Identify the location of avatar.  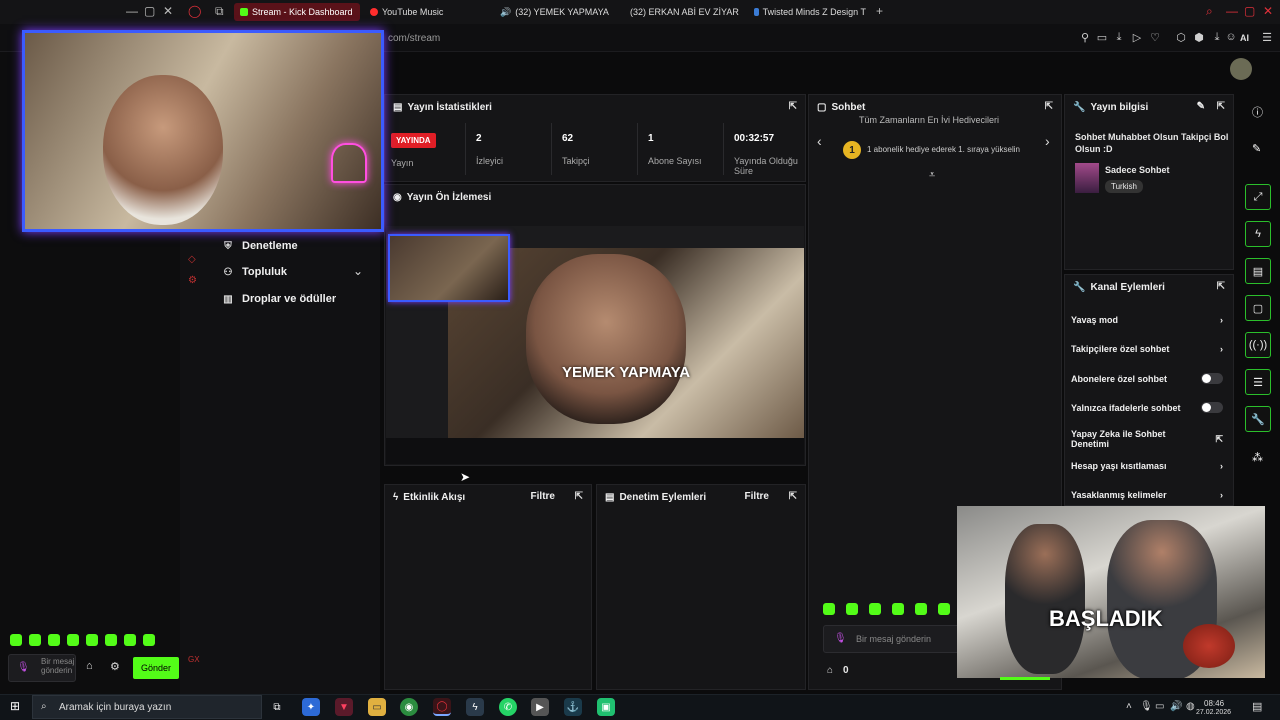
(1241, 69).